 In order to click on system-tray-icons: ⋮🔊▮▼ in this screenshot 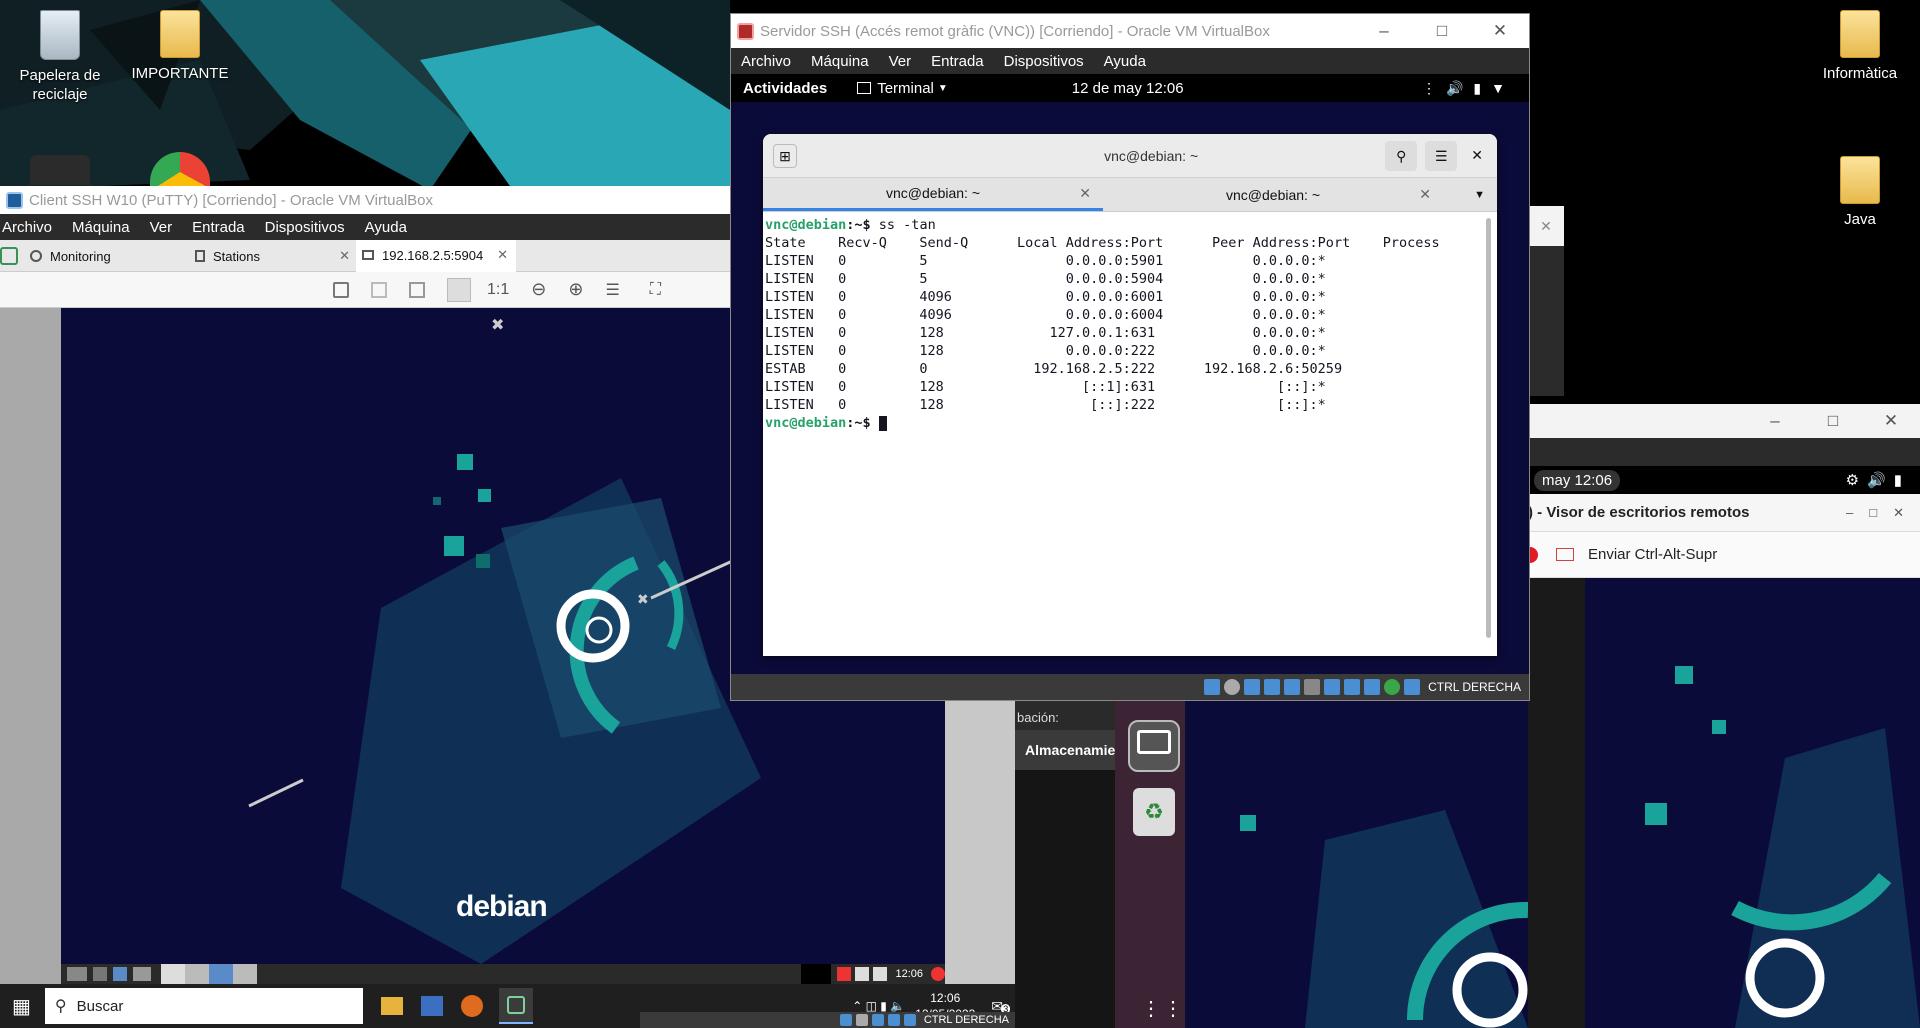, I will do `click(1468, 88)`.